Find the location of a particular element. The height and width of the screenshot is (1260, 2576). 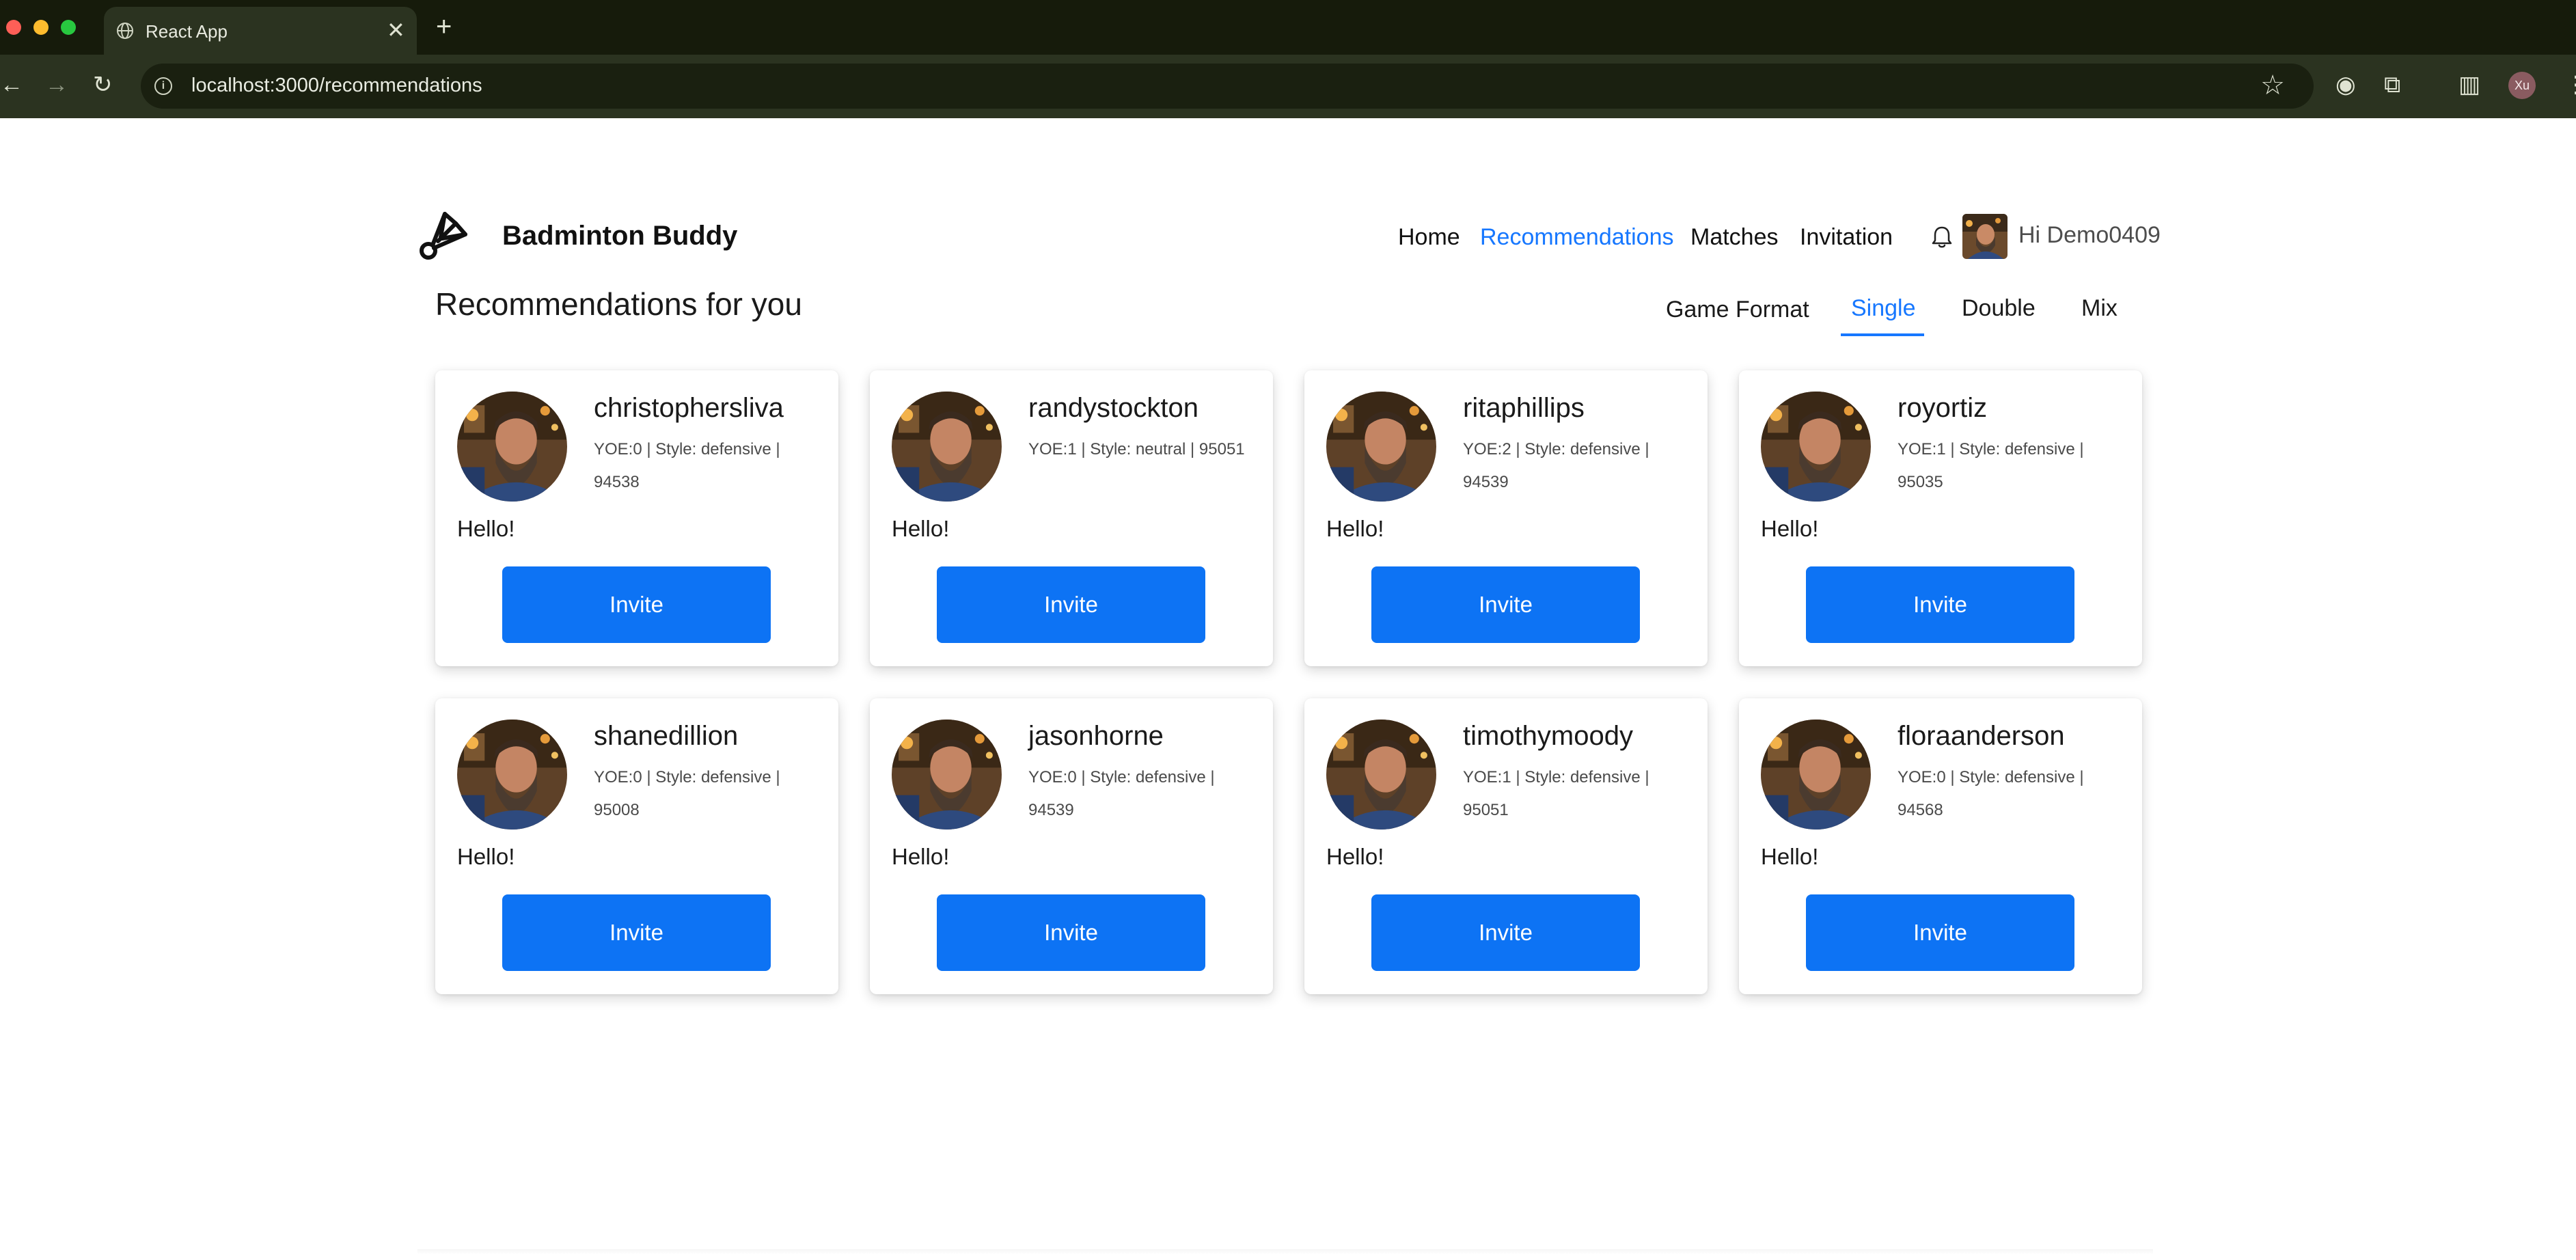

tab-double: Double is located at coordinates (1999, 308).